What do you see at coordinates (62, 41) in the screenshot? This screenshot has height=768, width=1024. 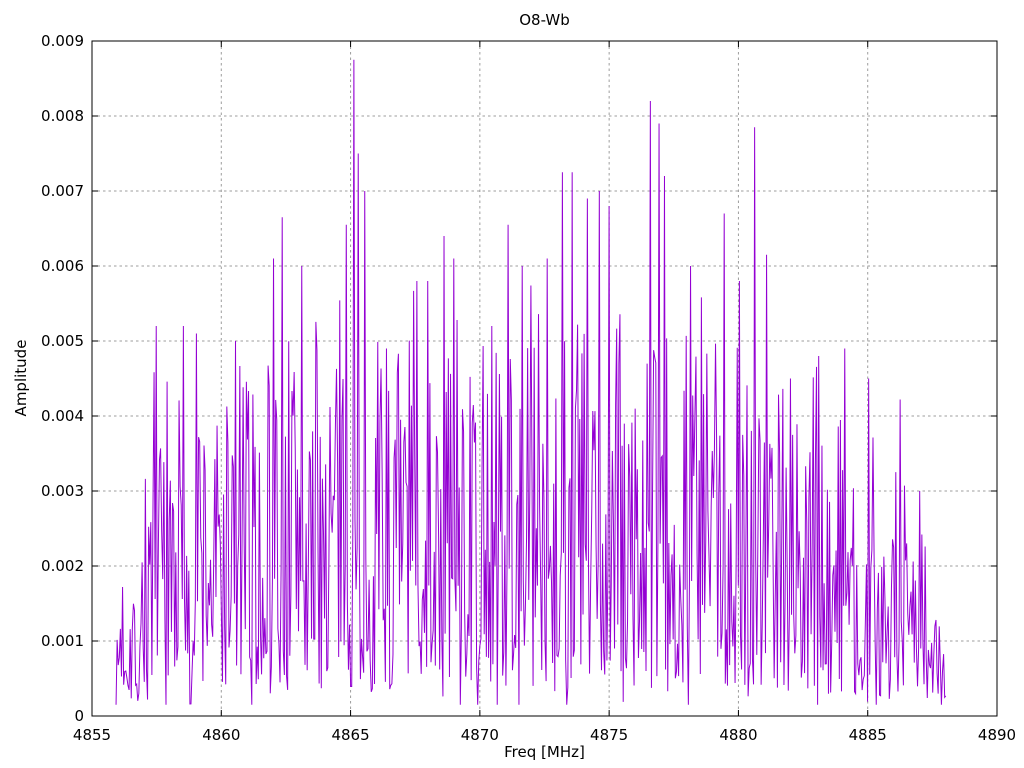 I see `y-tick-label: 0.009` at bounding box center [62, 41].